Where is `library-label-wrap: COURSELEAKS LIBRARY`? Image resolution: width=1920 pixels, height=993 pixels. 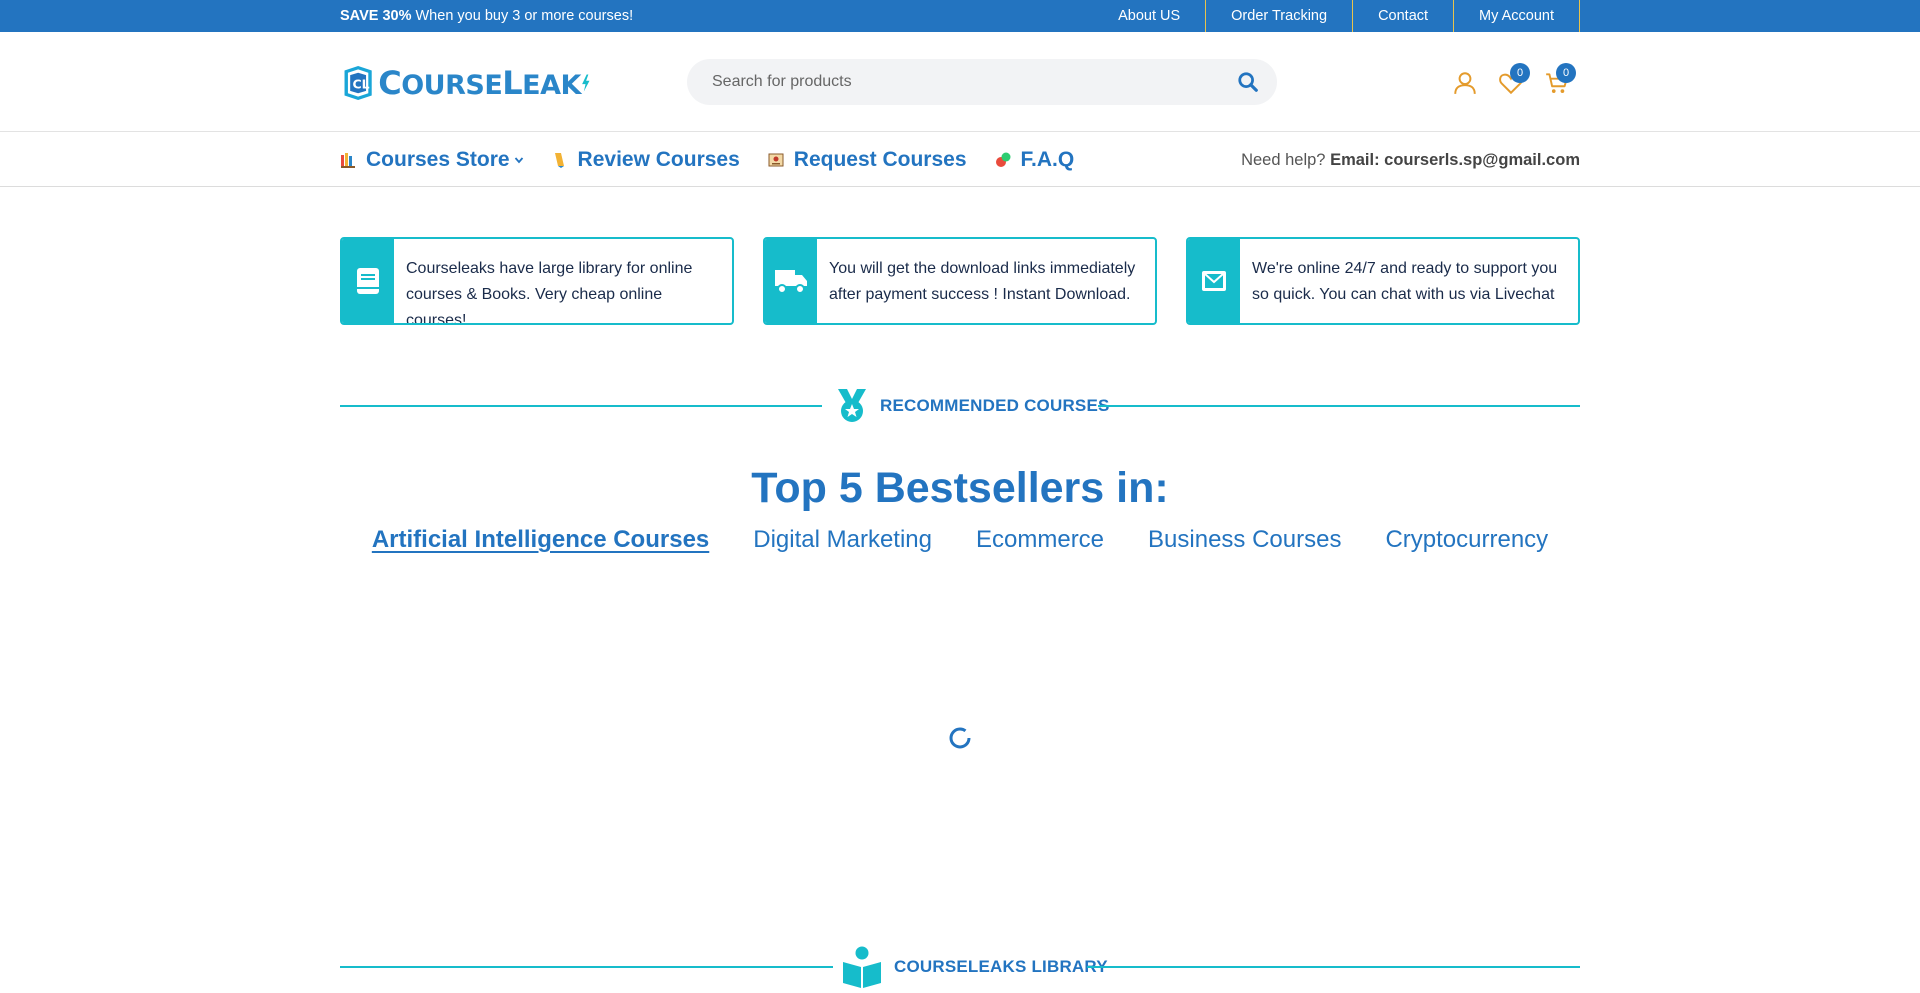 library-label-wrap: COURSELEAKS LIBRARY is located at coordinates (975, 967).